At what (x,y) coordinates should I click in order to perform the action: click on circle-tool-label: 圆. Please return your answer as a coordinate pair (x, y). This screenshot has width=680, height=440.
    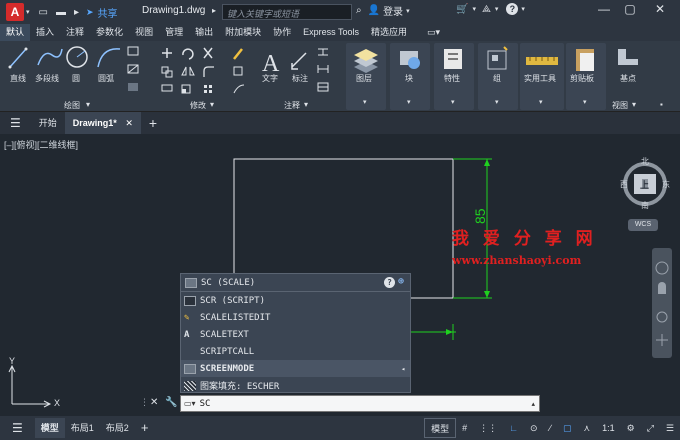
    Looking at the image, I should click on (76, 78).